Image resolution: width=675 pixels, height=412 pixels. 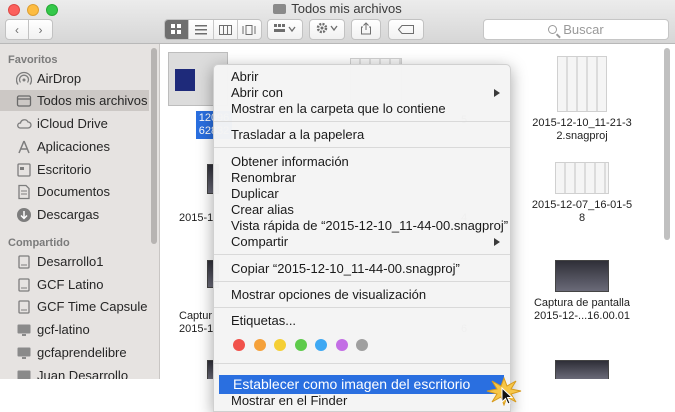 I want to click on menu-item-move-to-trash: Trasladar a la papelera, so click(x=362, y=135).